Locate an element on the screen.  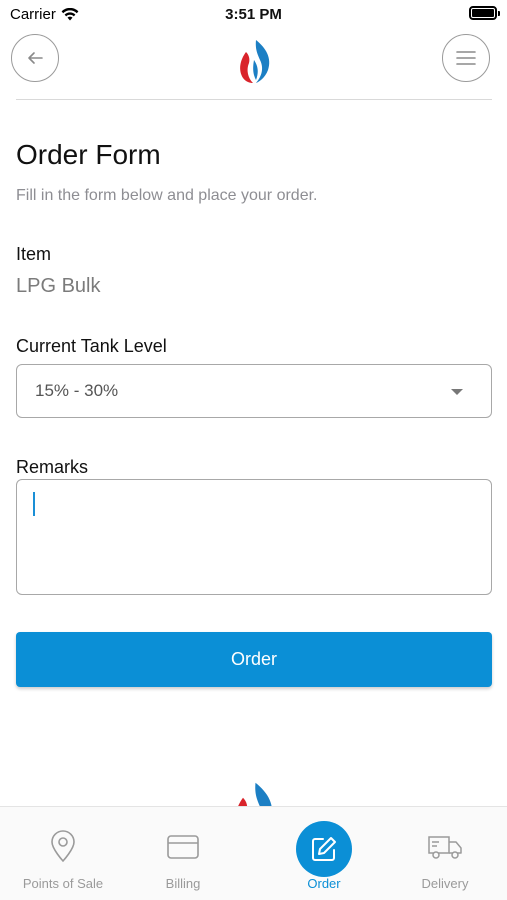
hamburger-menu-icon is located at coordinates (466, 58).